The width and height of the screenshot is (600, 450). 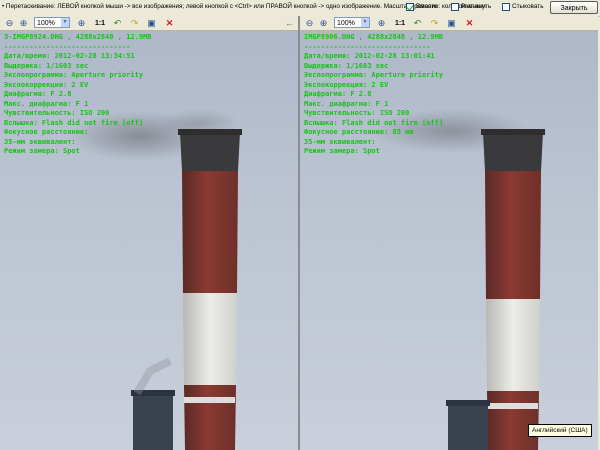 I want to click on exif-date: Дата/время: 2012-02-28 13:01:41, so click(x=369, y=56).